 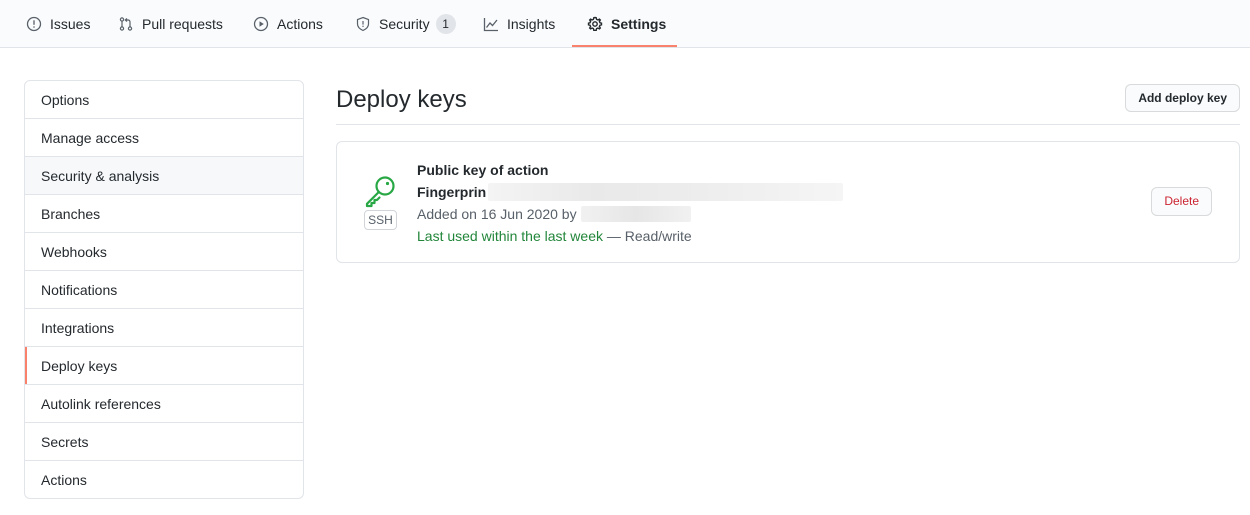 What do you see at coordinates (595, 24) in the screenshot?
I see `gear-icon` at bounding box center [595, 24].